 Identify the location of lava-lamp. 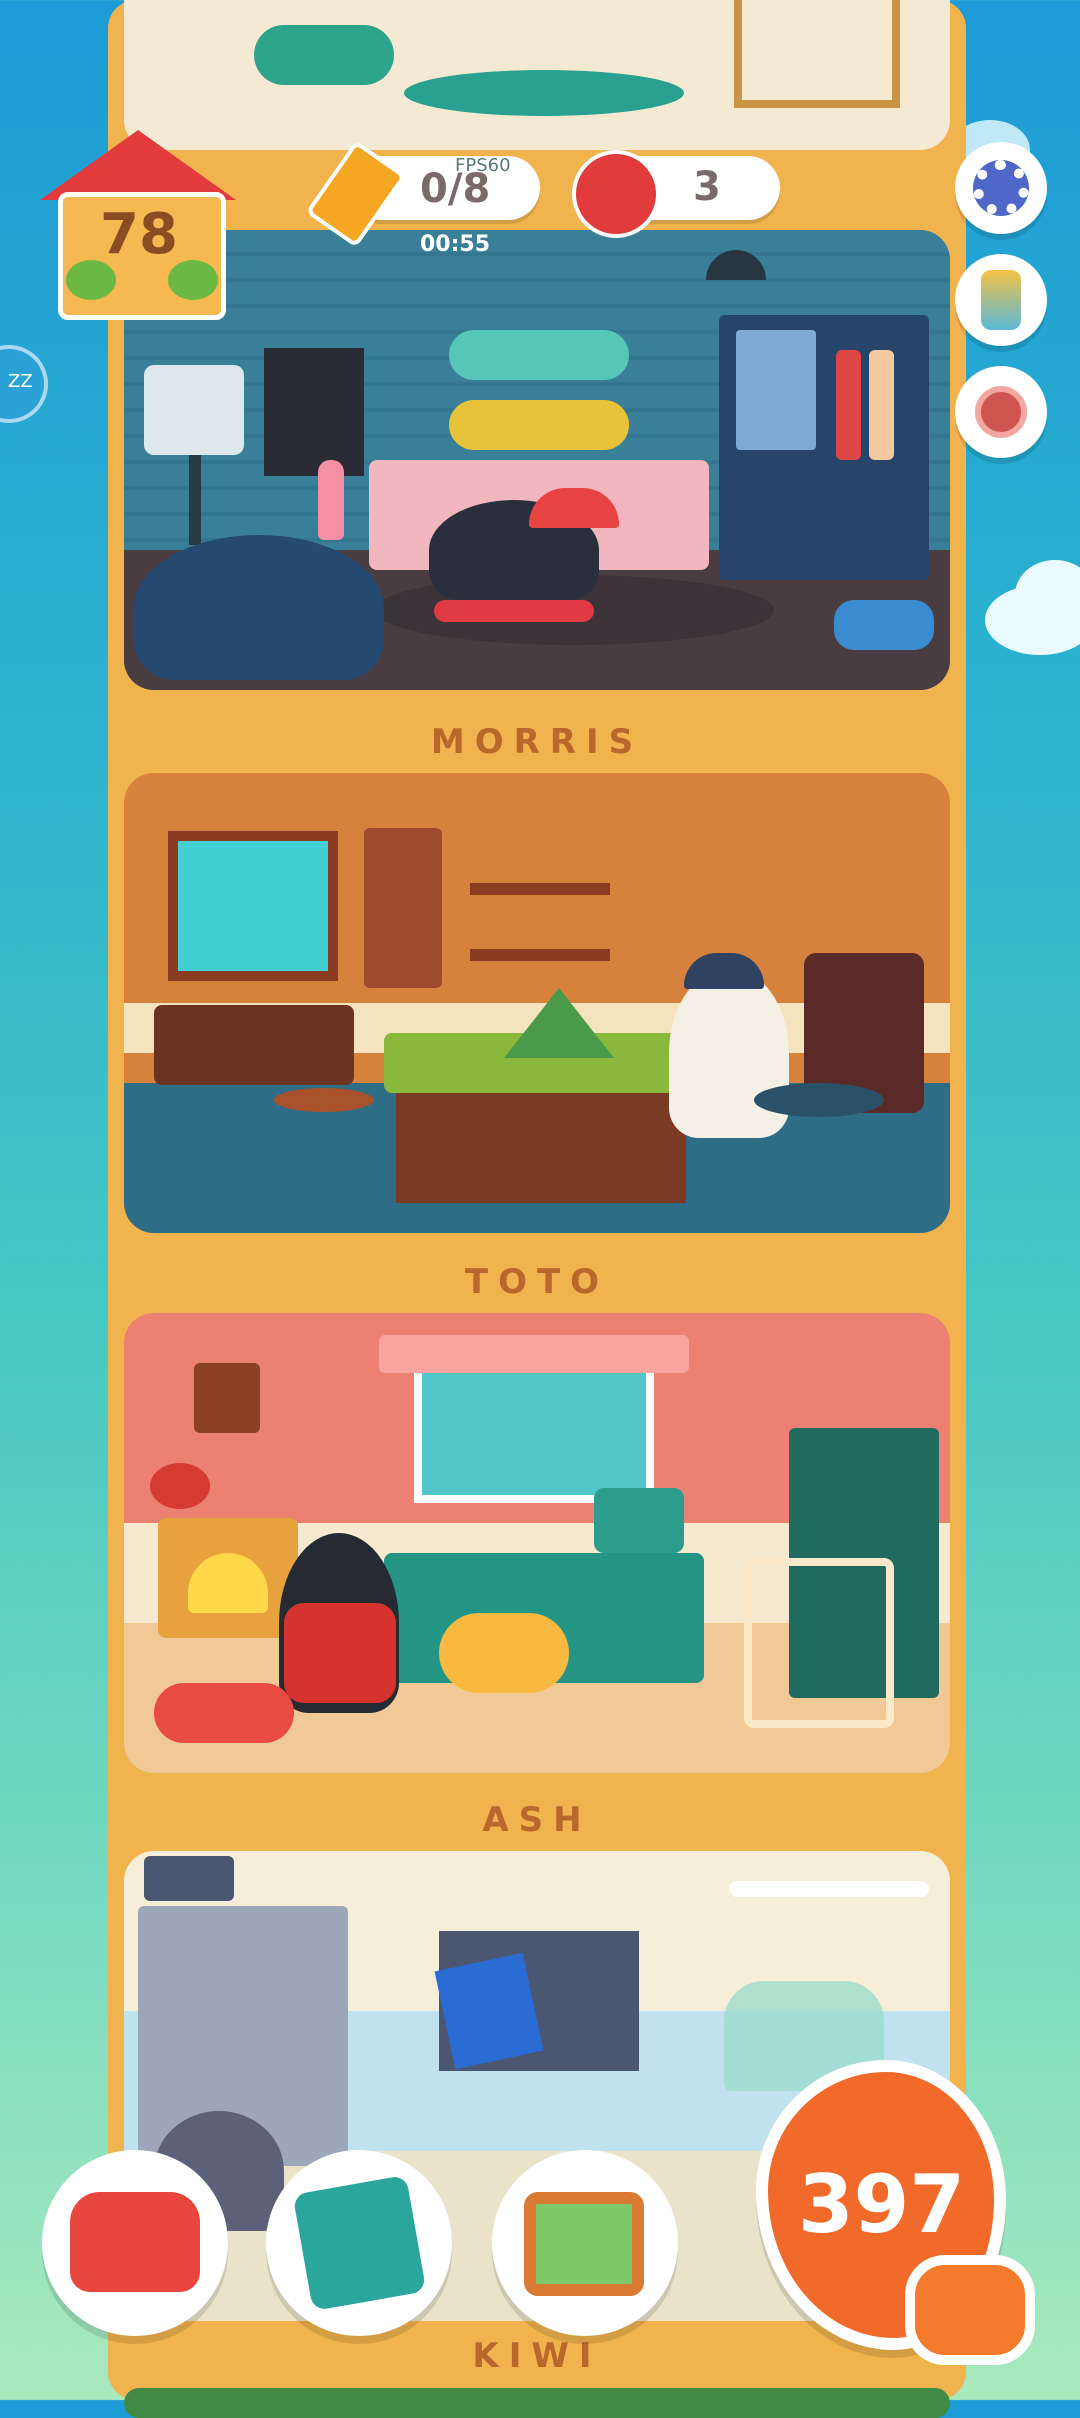
(331, 500).